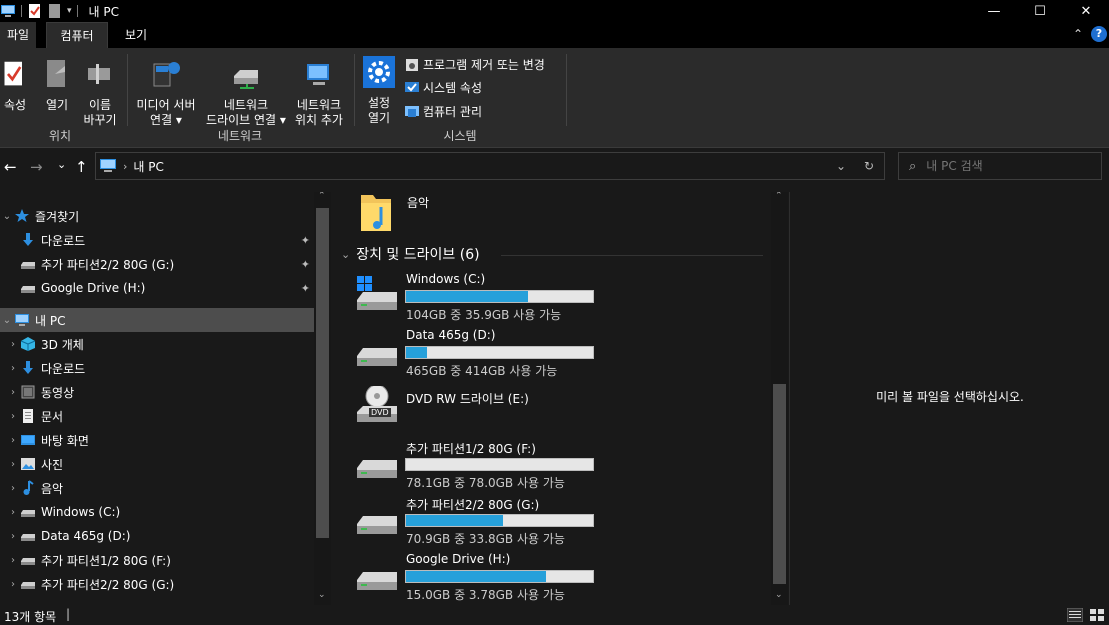 The image size is (1109, 625). I want to click on drive-item-h: Google Drive (H:) 15.0GB 중 3.78GB 사용 가능, so click(475, 577).